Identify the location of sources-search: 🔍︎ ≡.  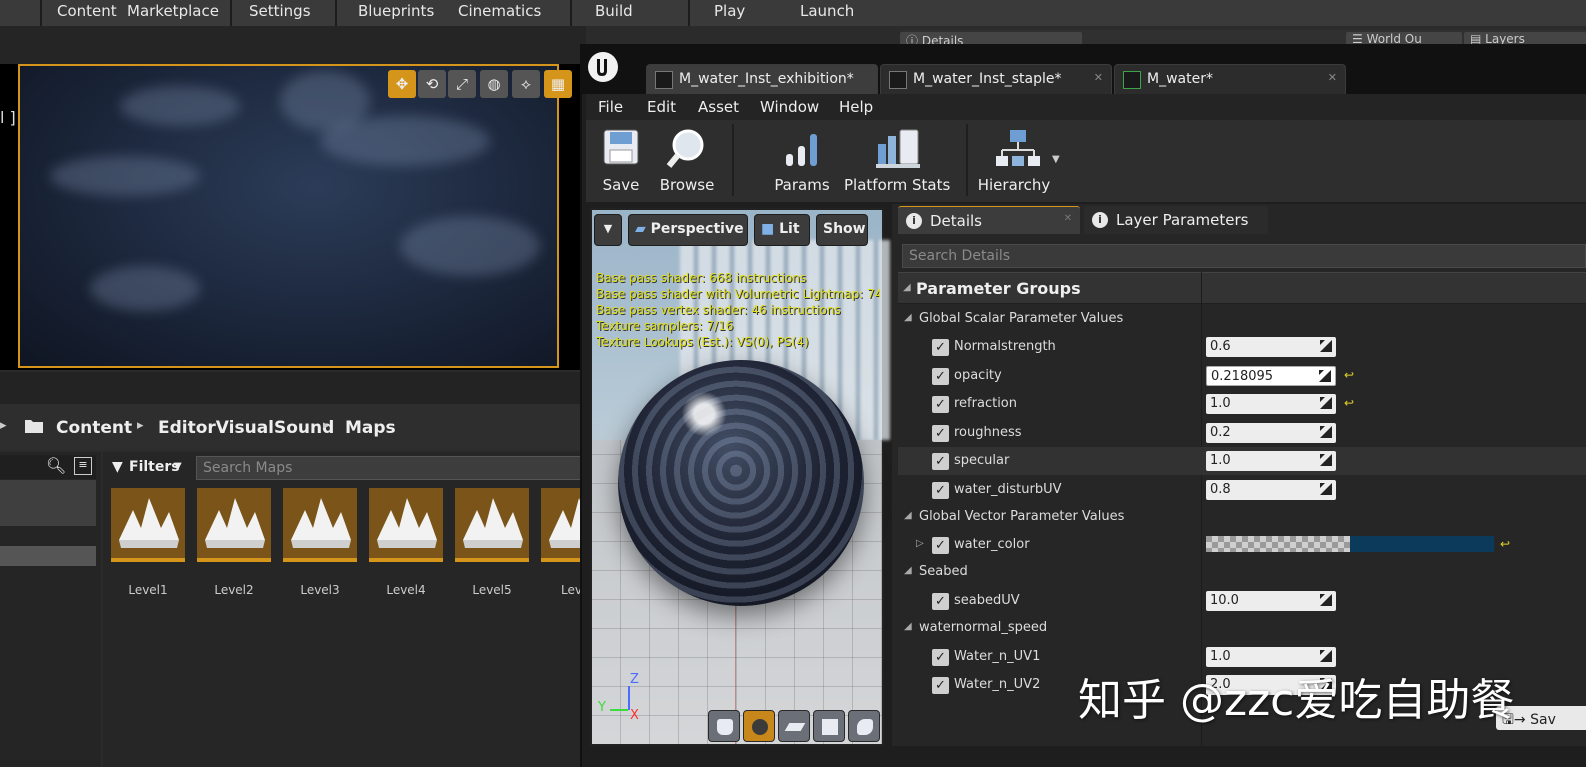
(48, 467).